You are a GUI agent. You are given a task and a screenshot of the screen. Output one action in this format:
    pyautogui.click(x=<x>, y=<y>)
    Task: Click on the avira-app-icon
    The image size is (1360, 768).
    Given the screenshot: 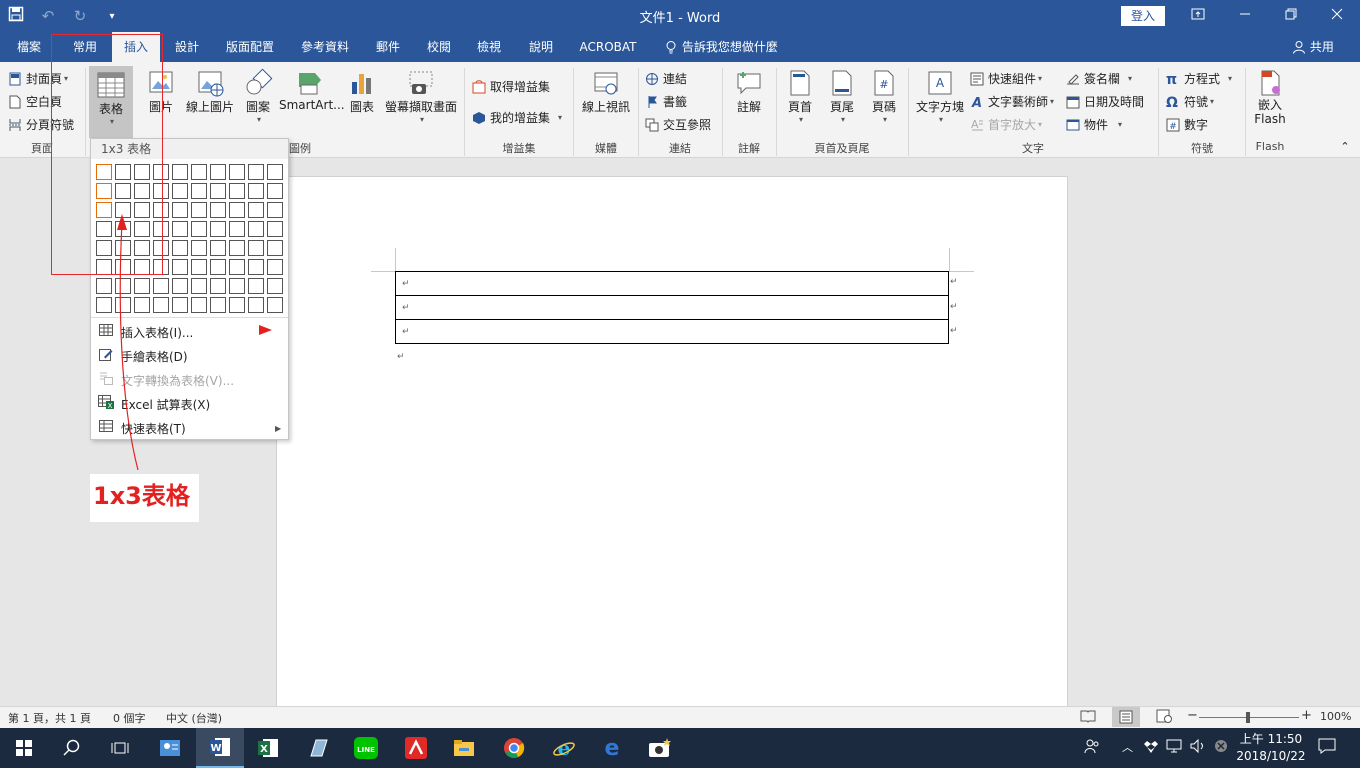 What is the action you would take?
    pyautogui.click(x=416, y=748)
    